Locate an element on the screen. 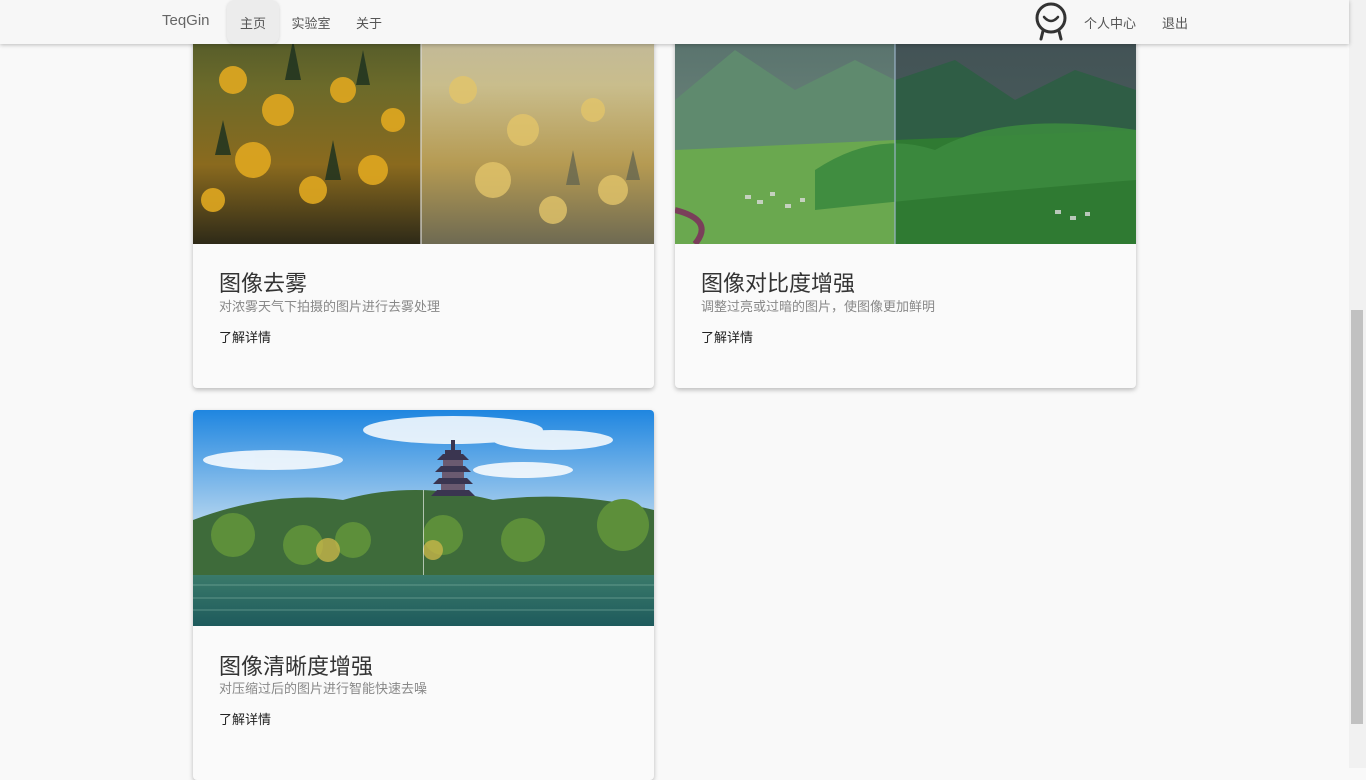 The image size is (1366, 780). brand-logo: TeqGin is located at coordinates (186, 20).